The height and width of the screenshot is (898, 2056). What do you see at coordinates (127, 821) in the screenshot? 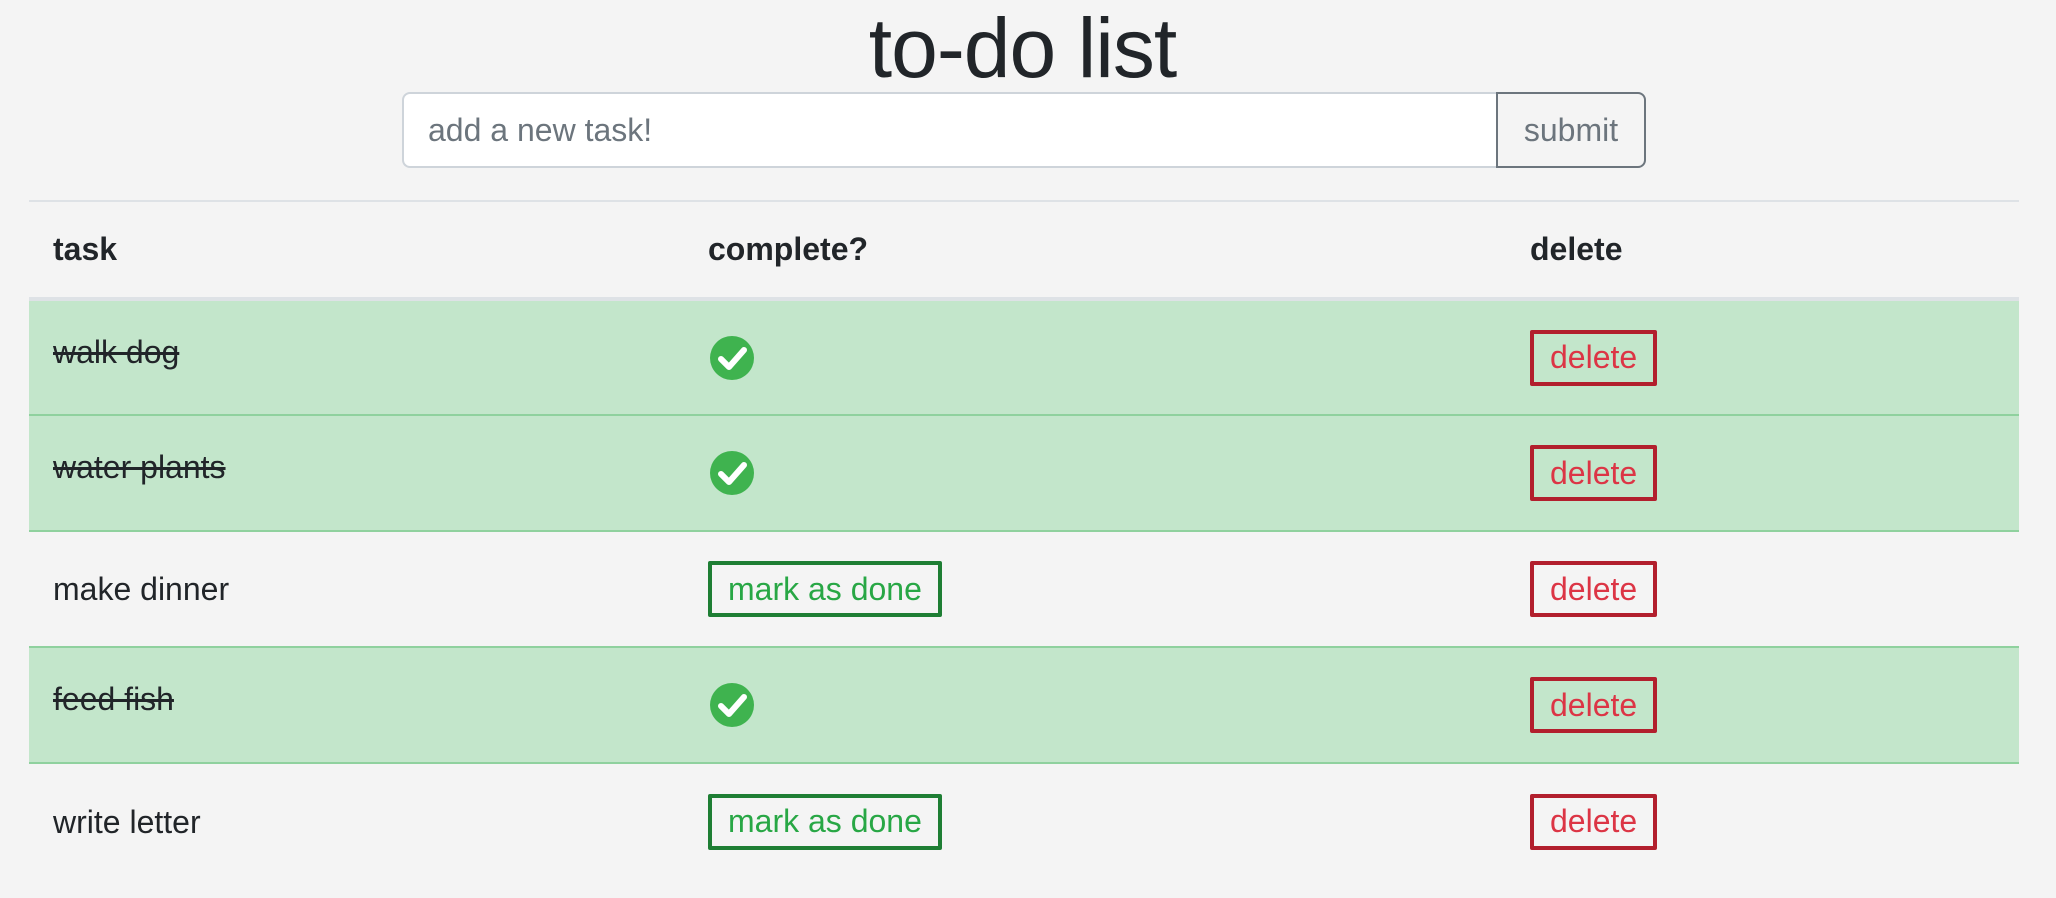
I see `task-name: write letter` at bounding box center [127, 821].